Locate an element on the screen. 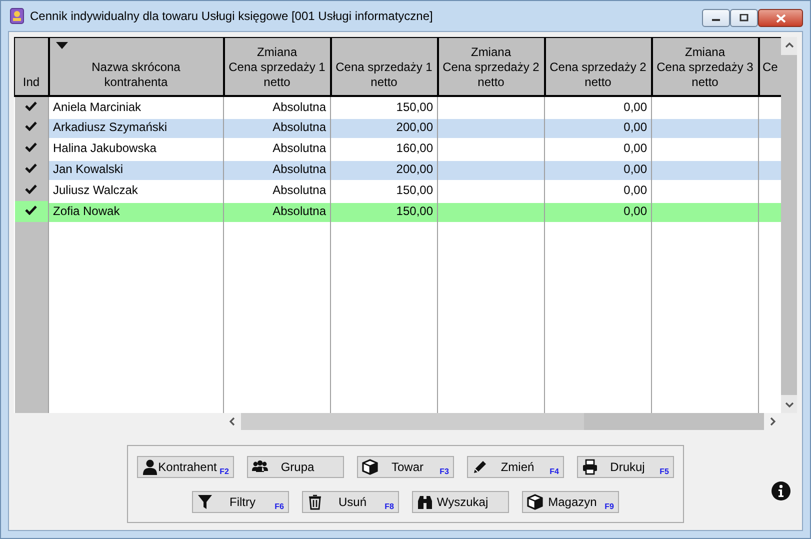 Image resolution: width=811 pixels, height=539 pixels. maximize-button is located at coordinates (744, 18).